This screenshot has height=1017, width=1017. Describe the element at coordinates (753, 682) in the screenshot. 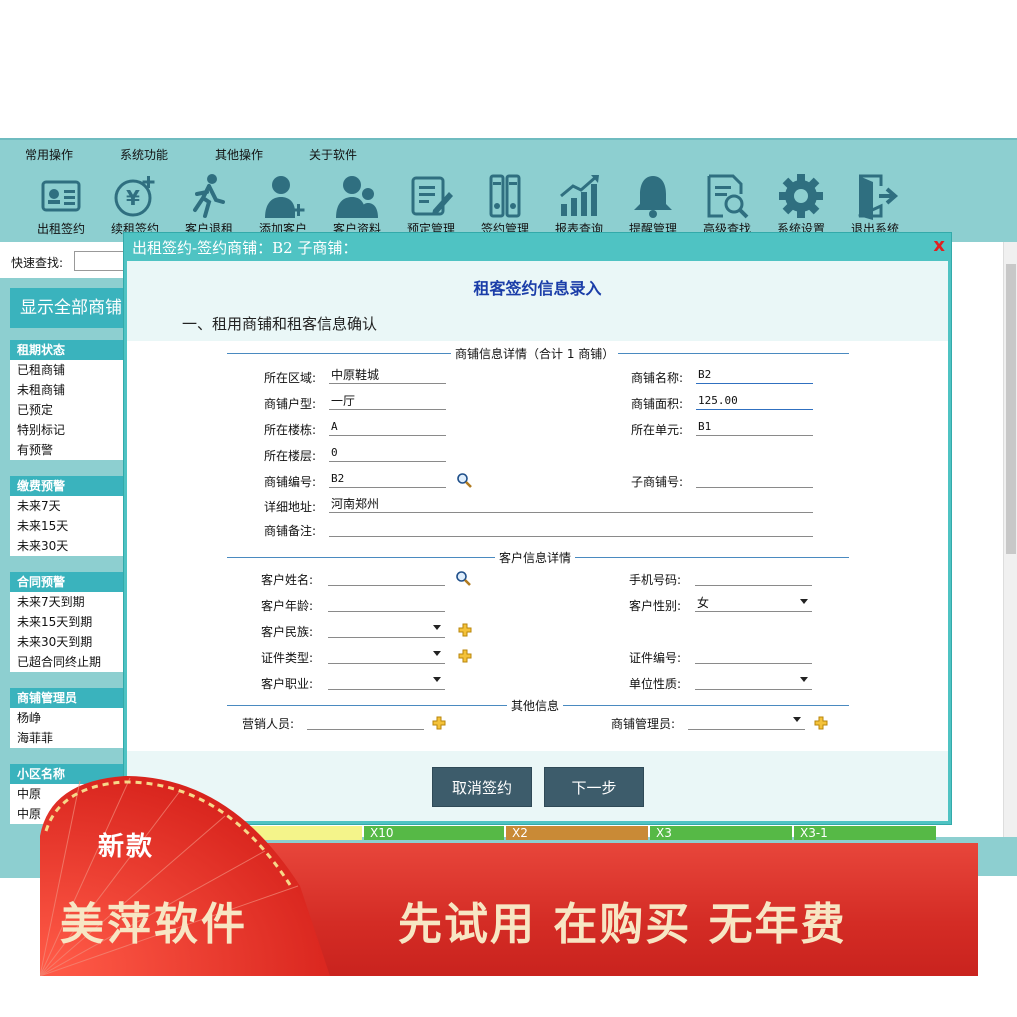

I see `org-type-select` at that location.